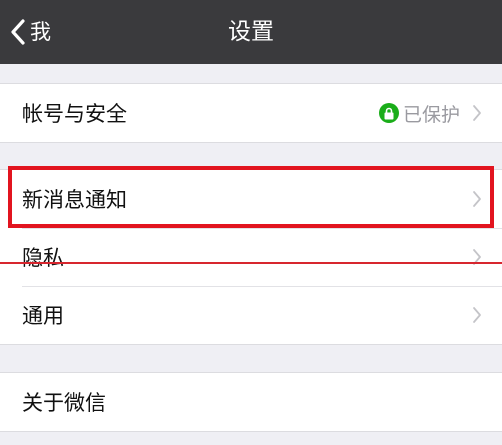 The image size is (502, 445). Describe the element at coordinates (43, 258) in the screenshot. I see `row-label: 隐私` at that location.